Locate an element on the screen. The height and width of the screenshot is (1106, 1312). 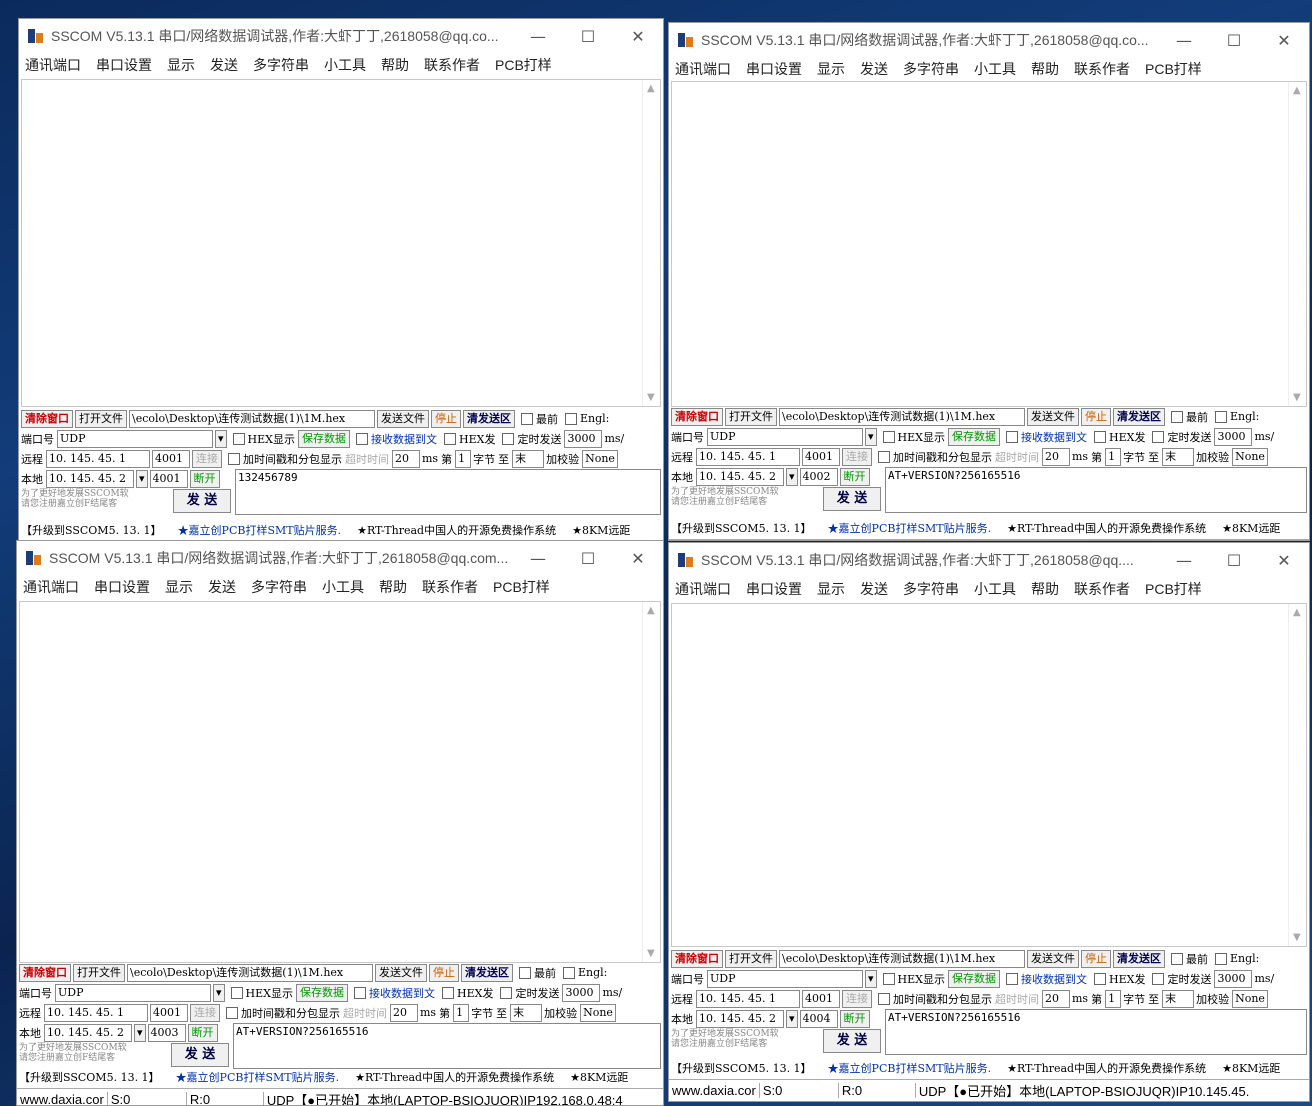
send-file-button: 发送文件 is located at coordinates (401, 972).